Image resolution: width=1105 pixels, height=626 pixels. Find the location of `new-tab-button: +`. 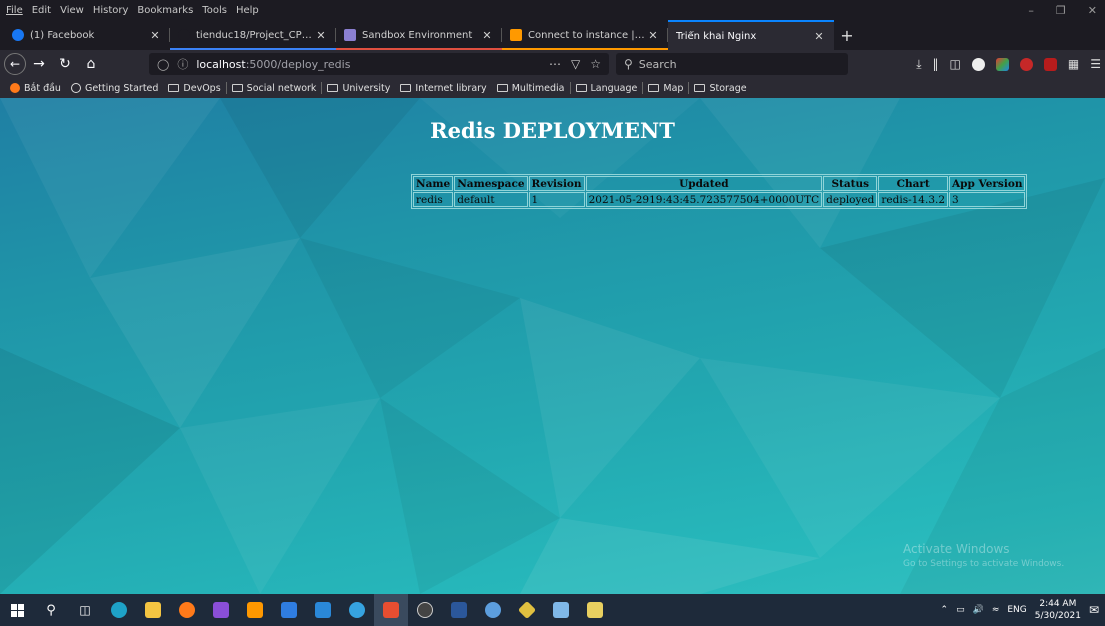

new-tab-button: + is located at coordinates (847, 35).